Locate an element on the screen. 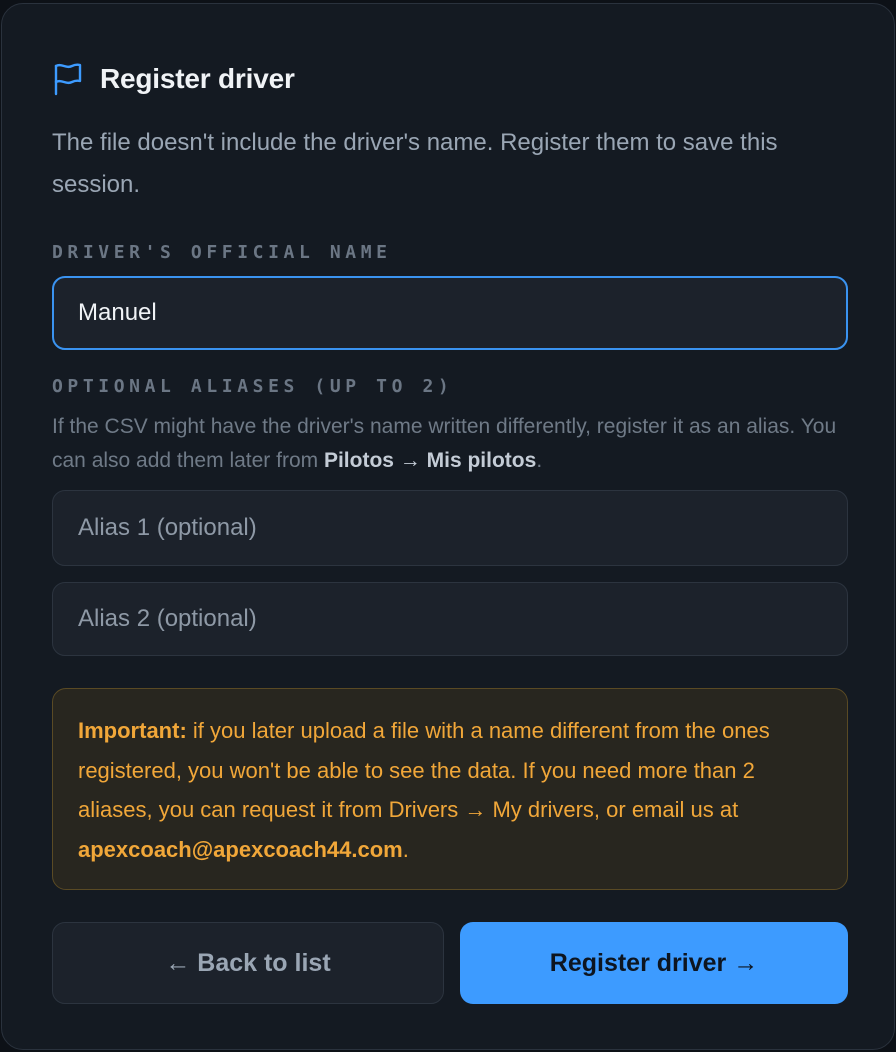 This screenshot has height=1052, width=896. back-to-list-button: ← Back to list is located at coordinates (248, 963).